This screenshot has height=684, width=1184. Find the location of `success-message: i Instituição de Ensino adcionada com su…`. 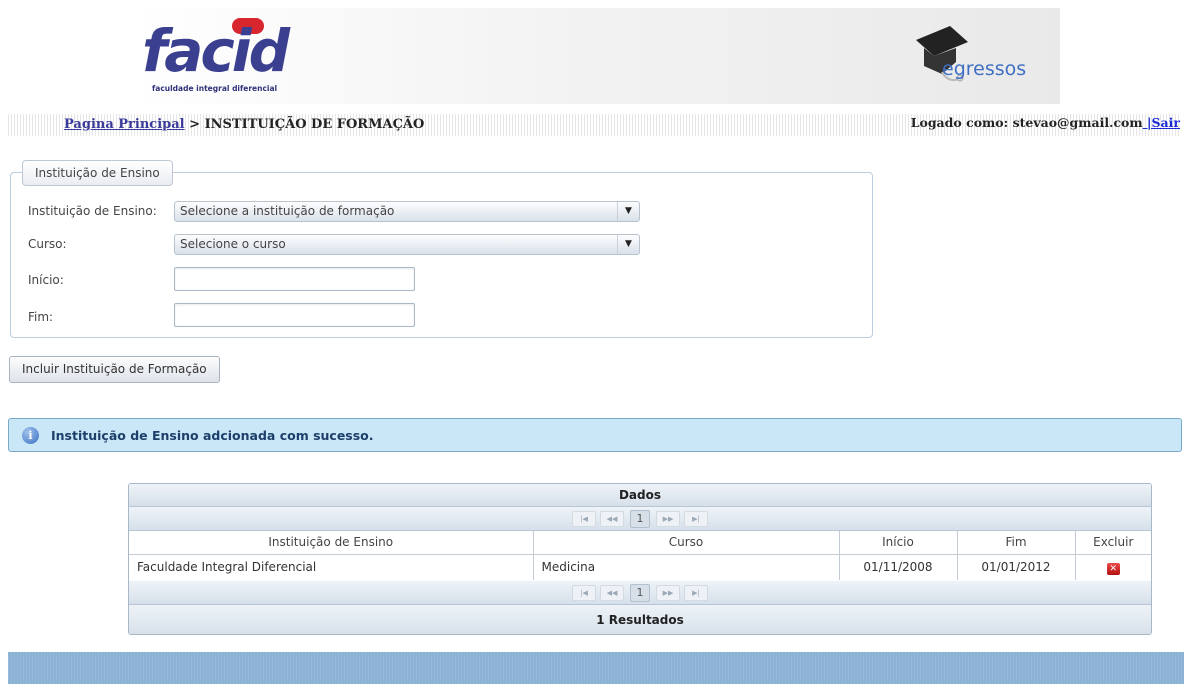

success-message: i Instituição de Ensino adcionada com su… is located at coordinates (595, 435).